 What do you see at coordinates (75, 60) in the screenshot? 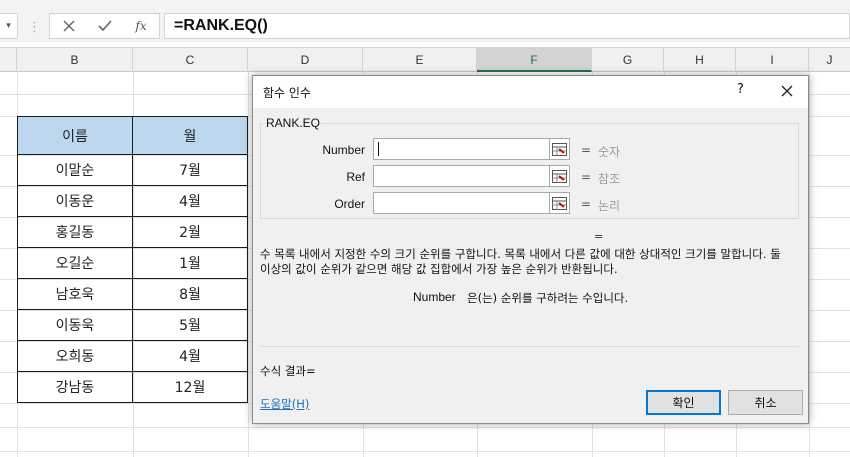
I see `column-header-b: B` at bounding box center [75, 60].